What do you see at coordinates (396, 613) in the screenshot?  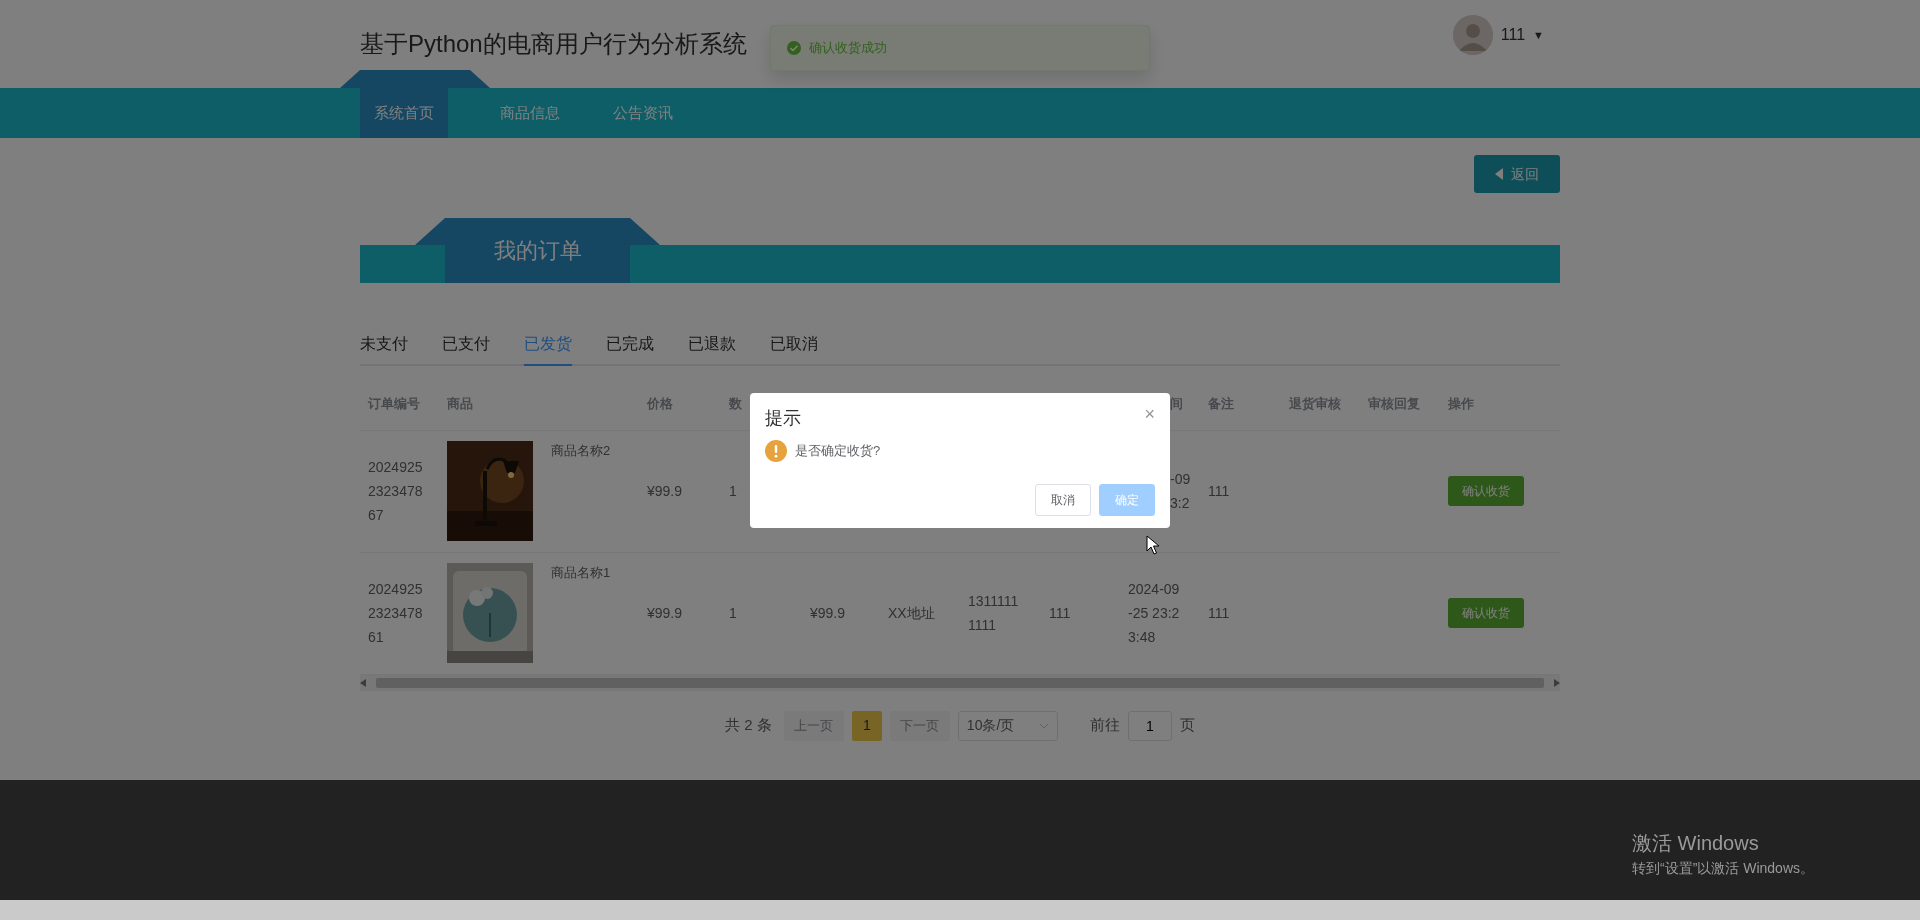 I see `order-number: 2024925232347861` at bounding box center [396, 613].